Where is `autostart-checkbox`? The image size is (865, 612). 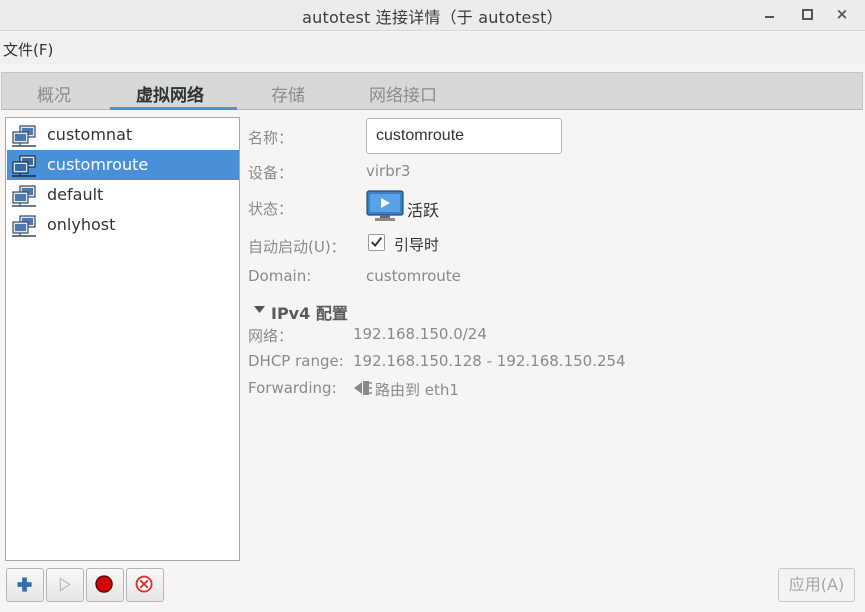
autostart-checkbox is located at coordinates (376, 242).